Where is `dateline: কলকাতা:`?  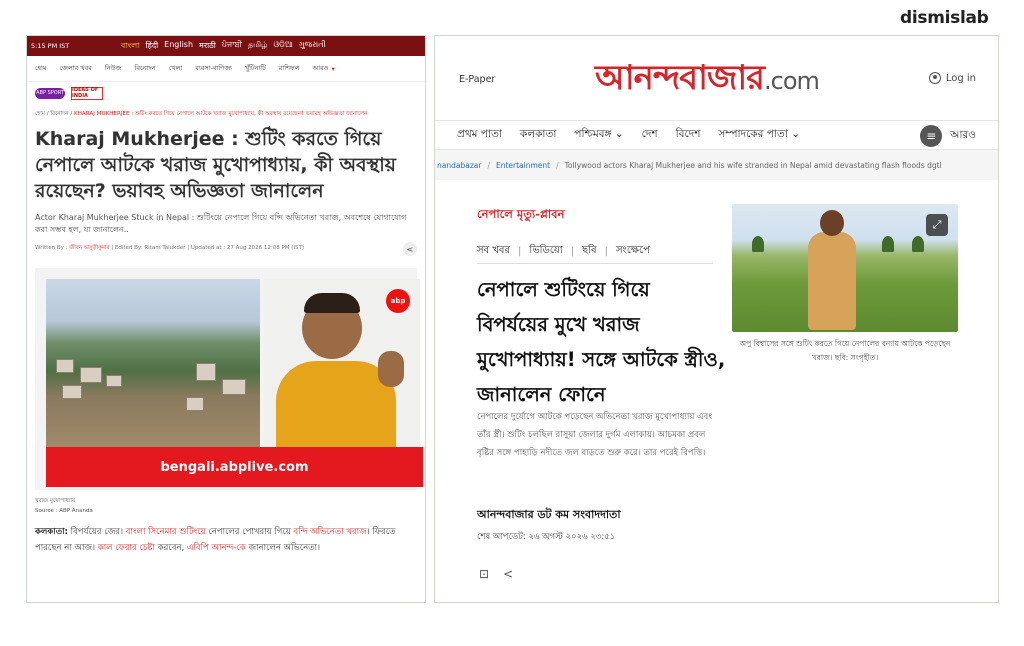
dateline: কলকাতা: is located at coordinates (51, 532).